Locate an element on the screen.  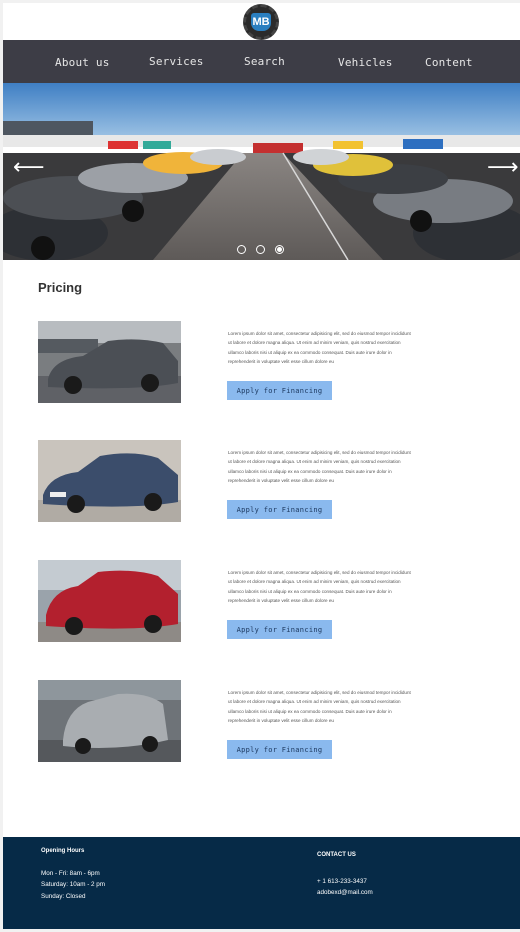
hours-sunday: Sunday: Closed is located at coordinates (63, 896).